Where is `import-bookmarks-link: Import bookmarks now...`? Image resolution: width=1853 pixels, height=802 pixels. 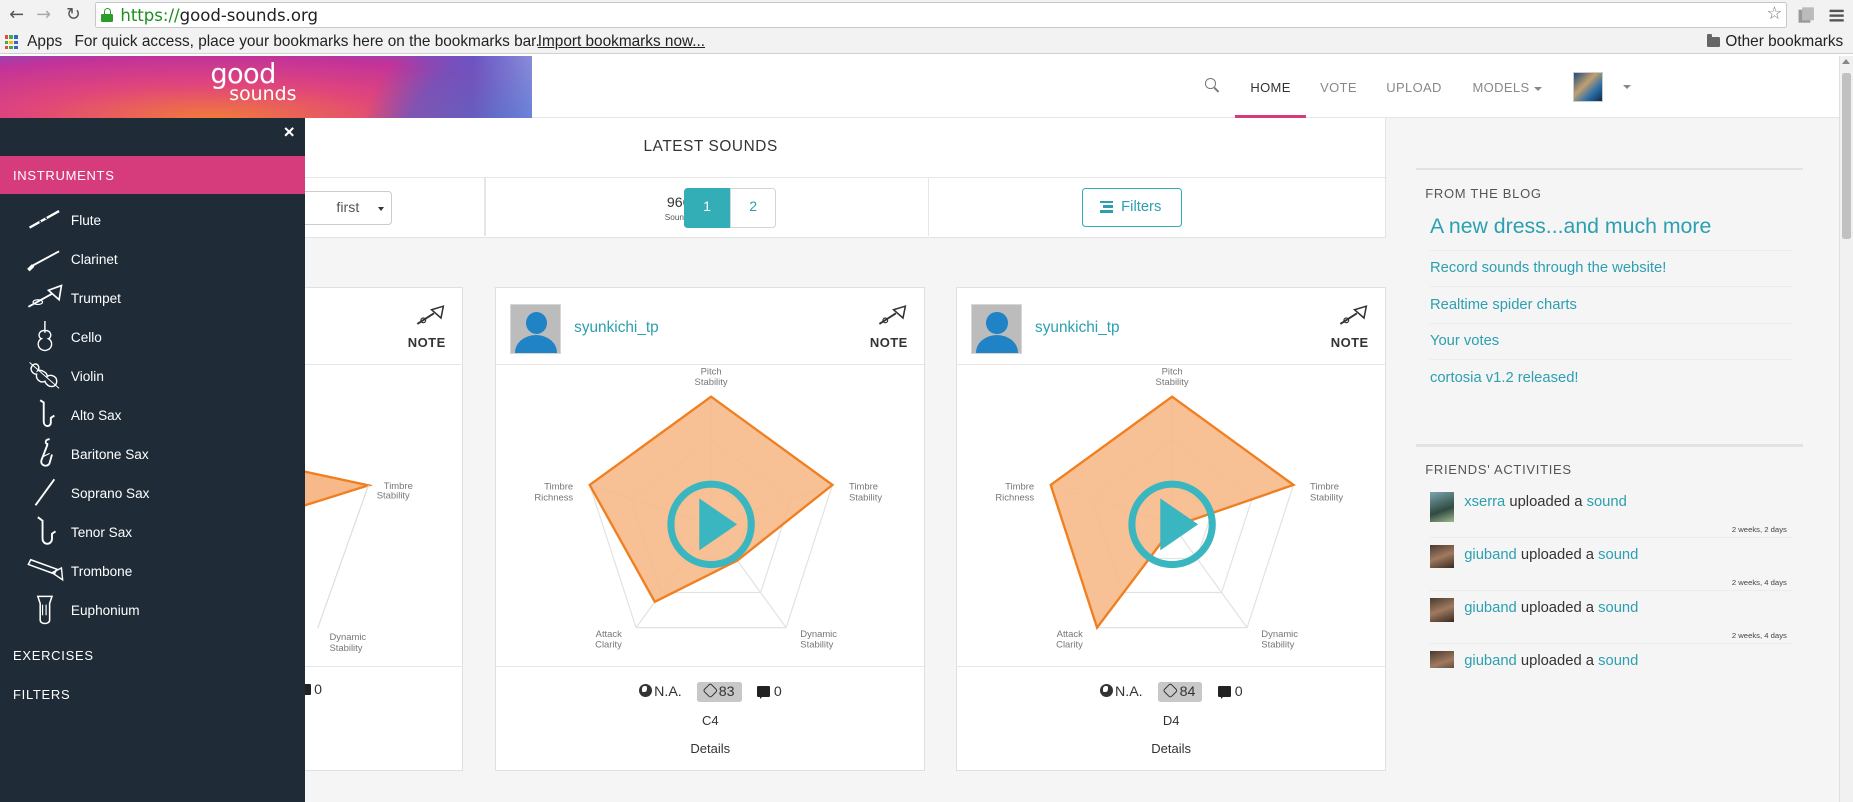 import-bookmarks-link: Import bookmarks now... is located at coordinates (621, 42).